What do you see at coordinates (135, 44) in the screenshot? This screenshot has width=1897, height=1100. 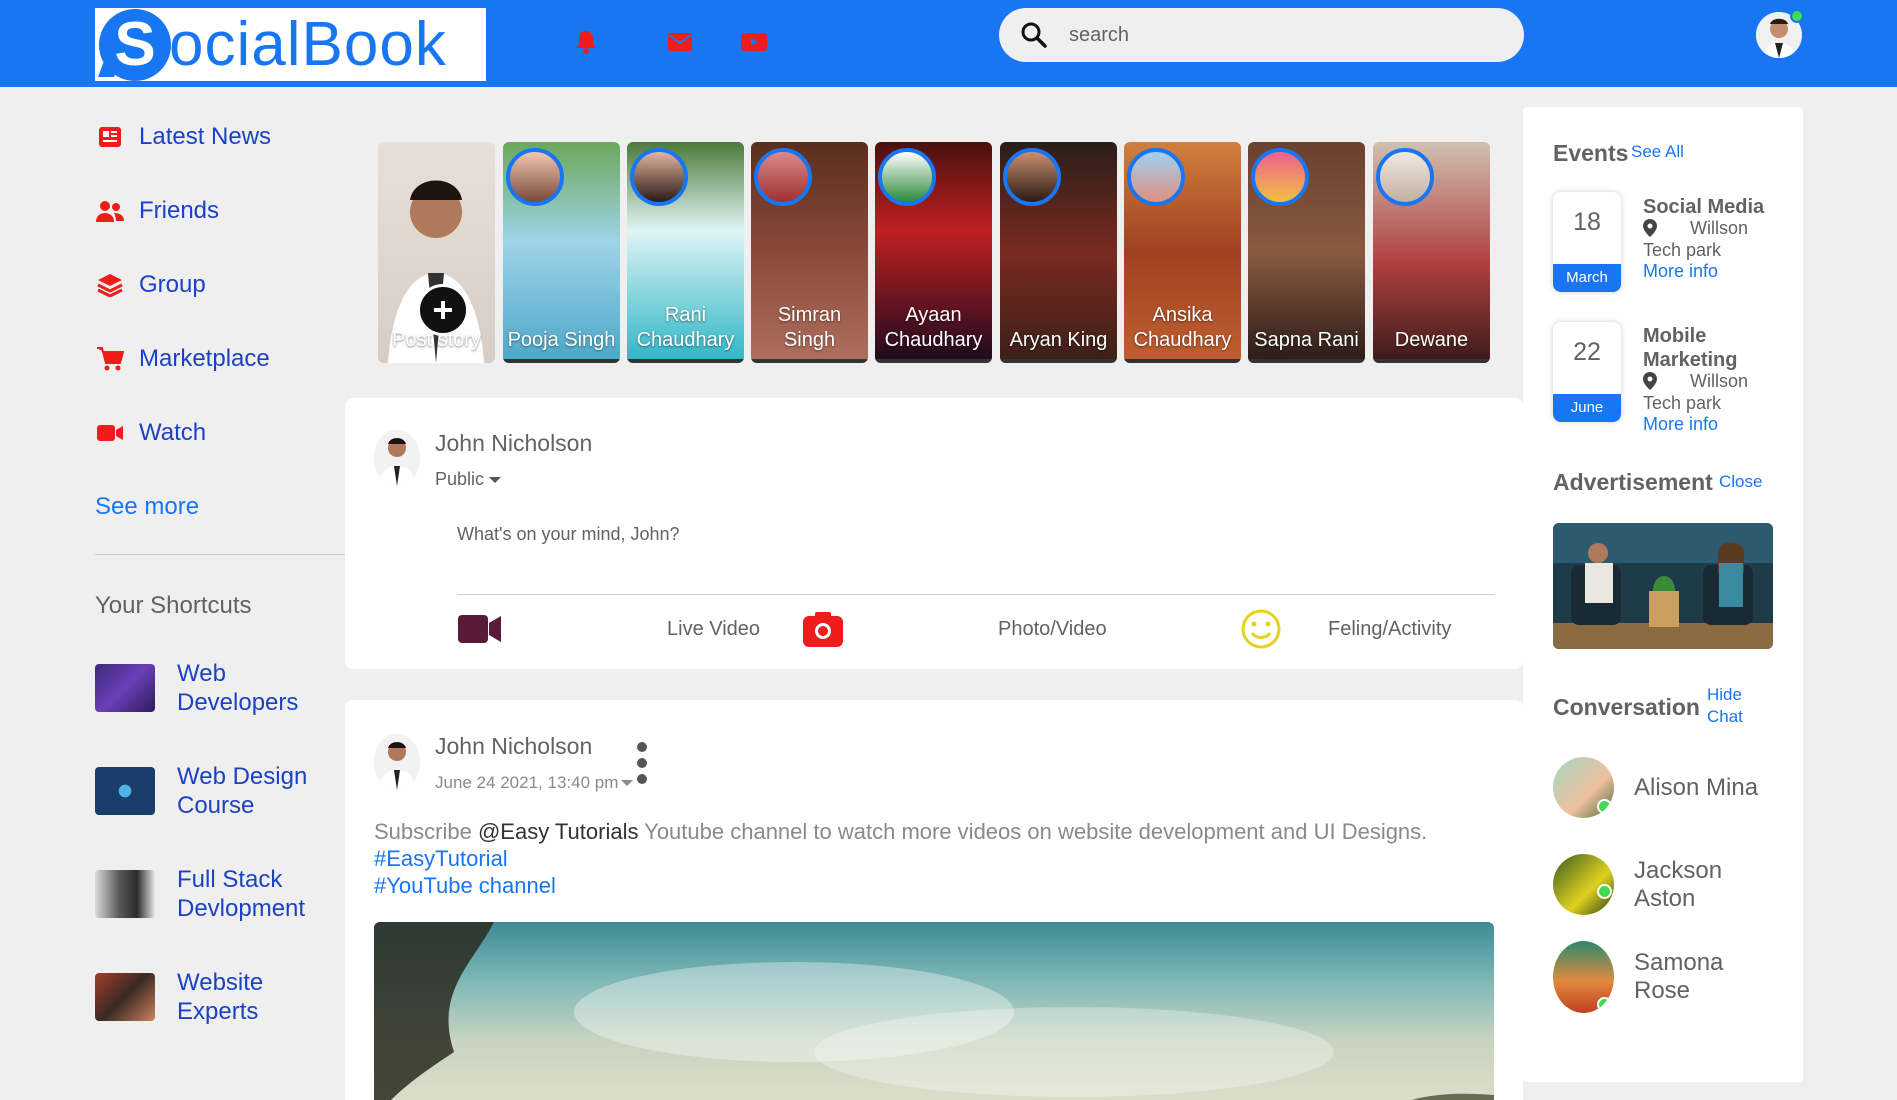 I see `logo-mark: S` at bounding box center [135, 44].